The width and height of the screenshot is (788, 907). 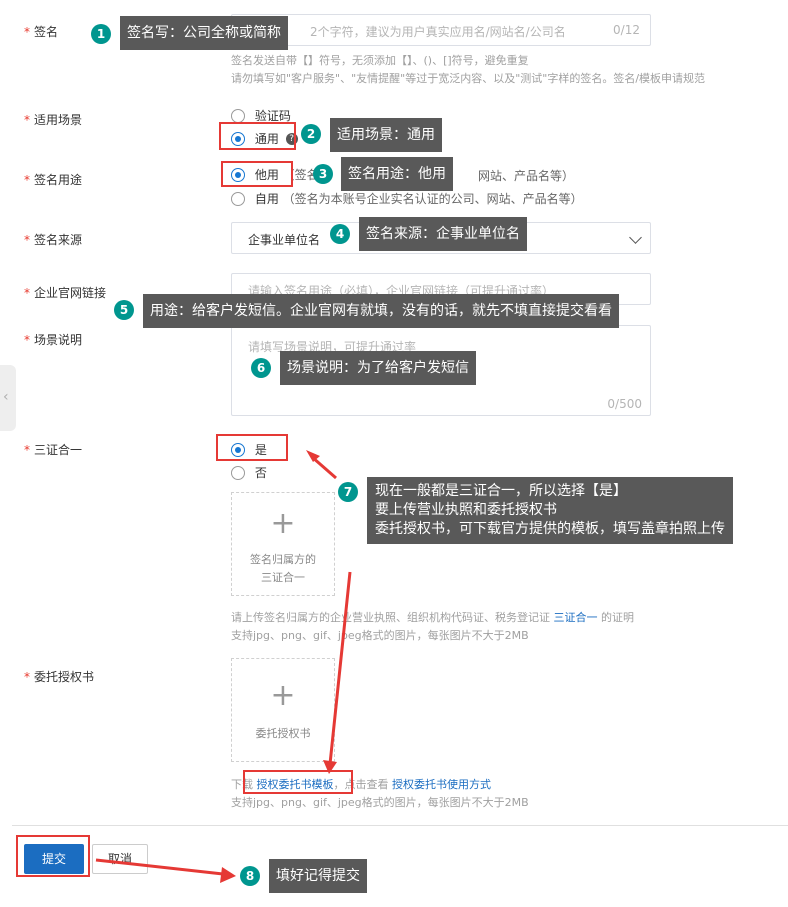 I want to click on arrow-to-three-in-one-yes, so click(x=321, y=465).